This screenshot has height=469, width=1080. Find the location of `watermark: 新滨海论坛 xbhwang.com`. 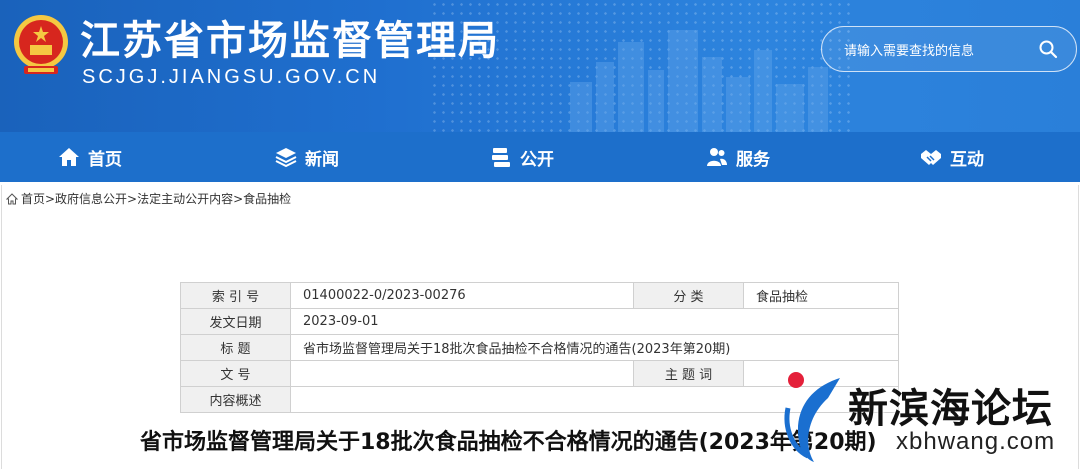

watermark: 新滨海论坛 xbhwang.com is located at coordinates (928, 418).